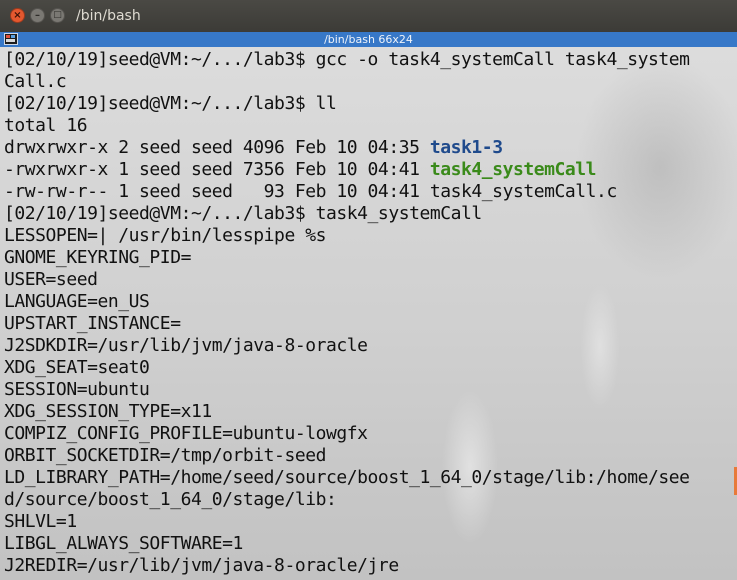 The height and width of the screenshot is (580, 737). I want to click on terminal-line: LIBGL_ALWAYS_SOFTWARE=1, so click(123, 543).